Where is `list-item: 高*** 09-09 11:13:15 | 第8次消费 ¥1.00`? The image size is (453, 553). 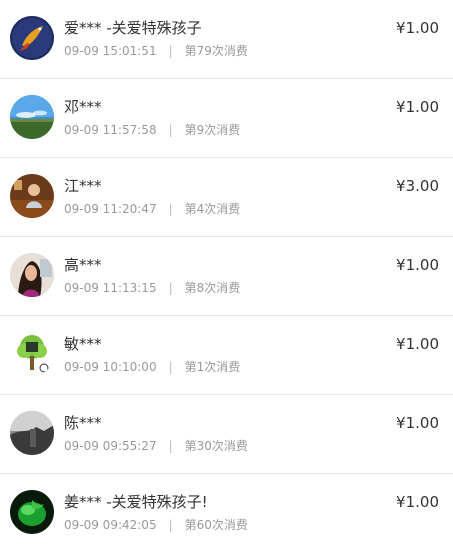
list-item: 高*** 09-09 11:13:15 | 第8次消费 ¥1.00 is located at coordinates (226, 276).